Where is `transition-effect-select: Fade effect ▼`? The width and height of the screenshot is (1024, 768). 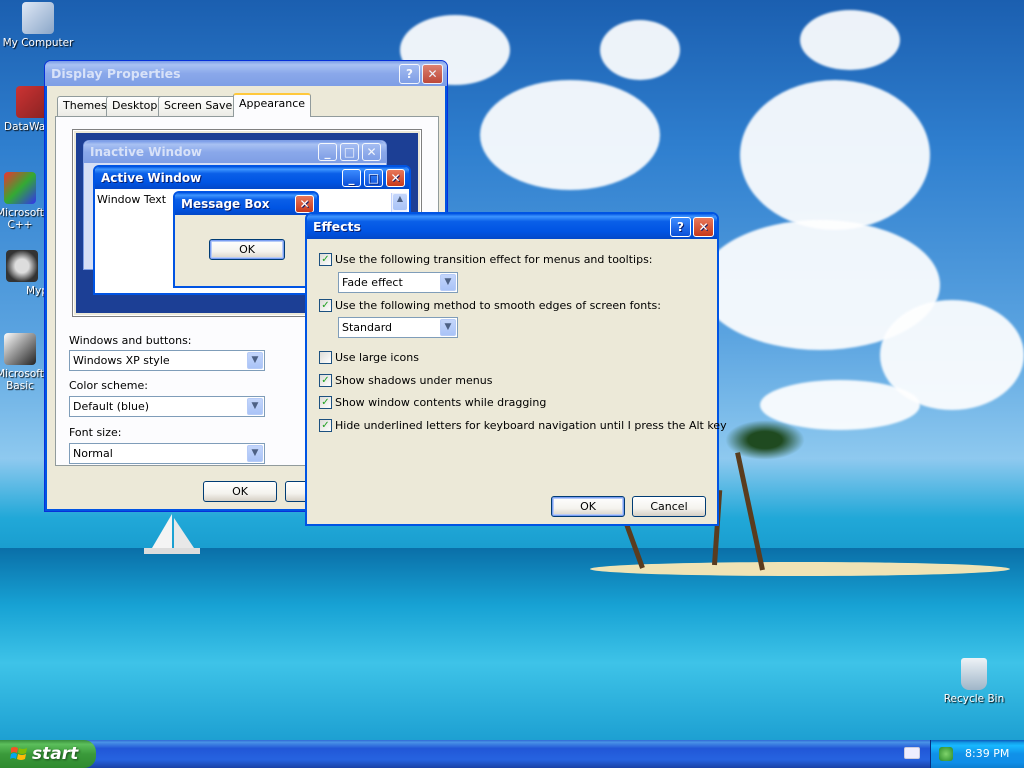
transition-effect-select: Fade effect ▼ is located at coordinates (398, 282).